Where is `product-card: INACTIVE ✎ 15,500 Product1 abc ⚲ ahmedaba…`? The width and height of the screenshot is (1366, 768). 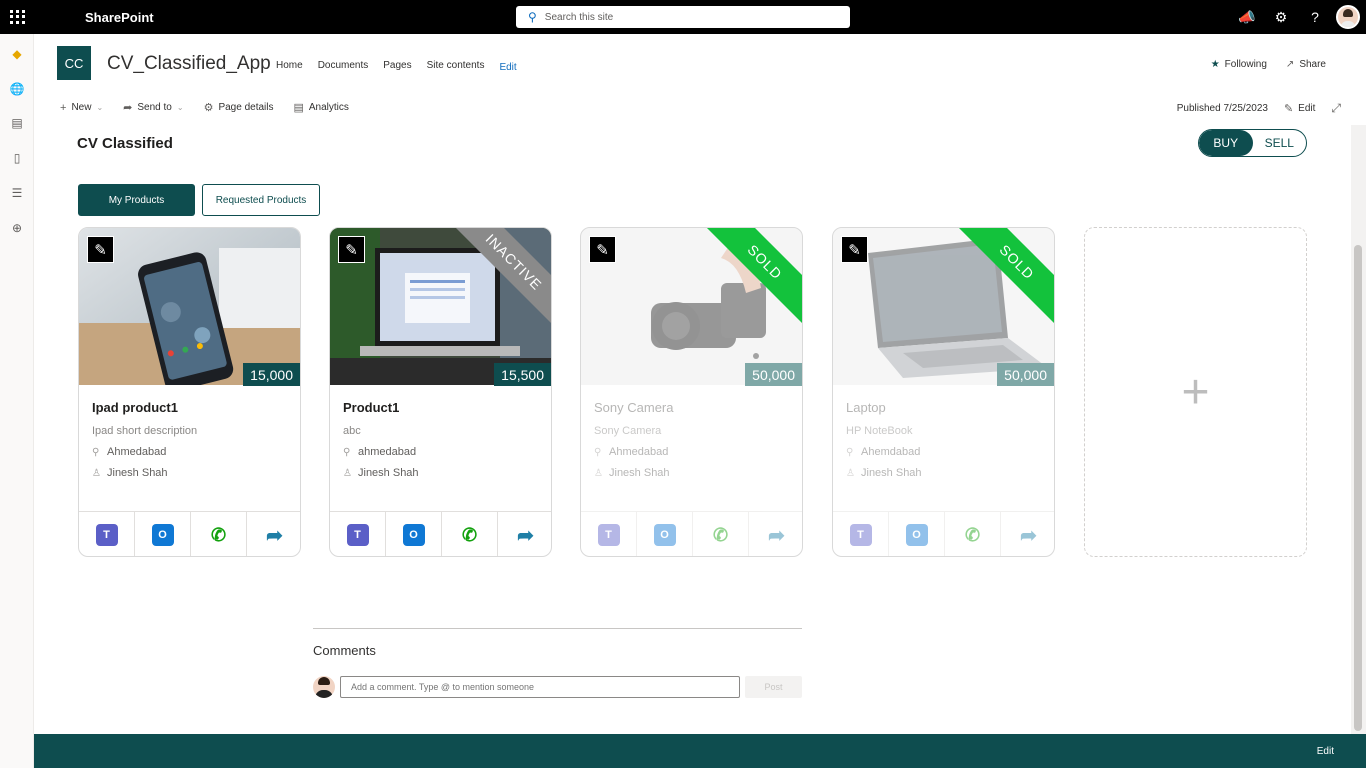 product-card: INACTIVE ✎ 15,500 Product1 abc ⚲ ahmedaba… is located at coordinates (440, 392).